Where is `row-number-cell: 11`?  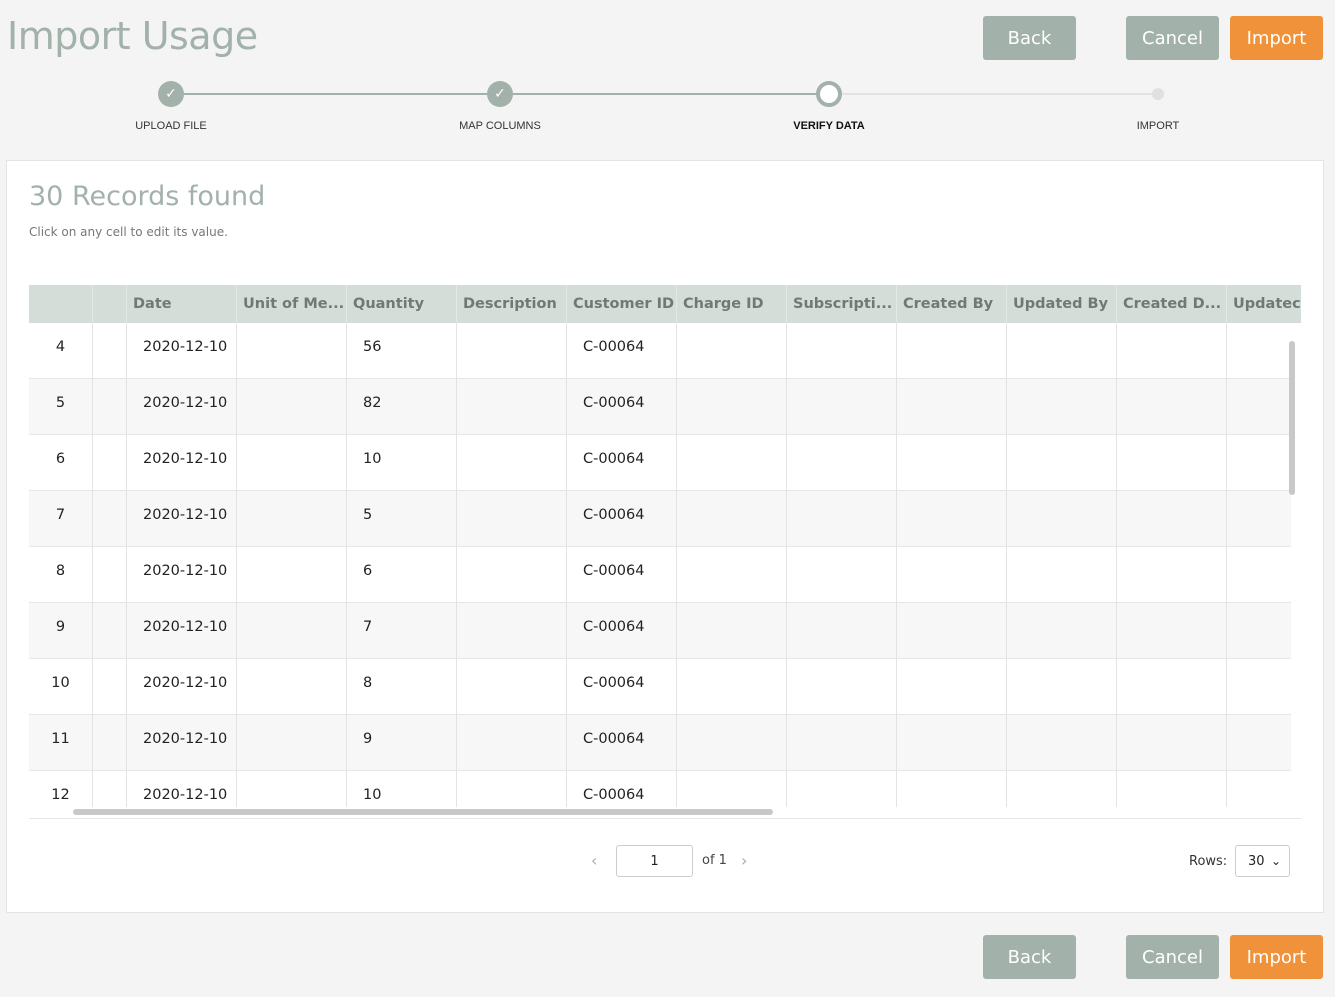 row-number-cell: 11 is located at coordinates (61, 743).